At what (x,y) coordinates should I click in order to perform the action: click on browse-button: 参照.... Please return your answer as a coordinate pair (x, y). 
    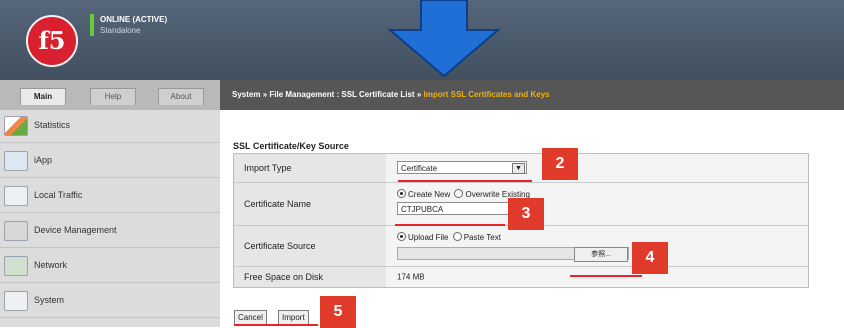
    Looking at the image, I should click on (601, 254).